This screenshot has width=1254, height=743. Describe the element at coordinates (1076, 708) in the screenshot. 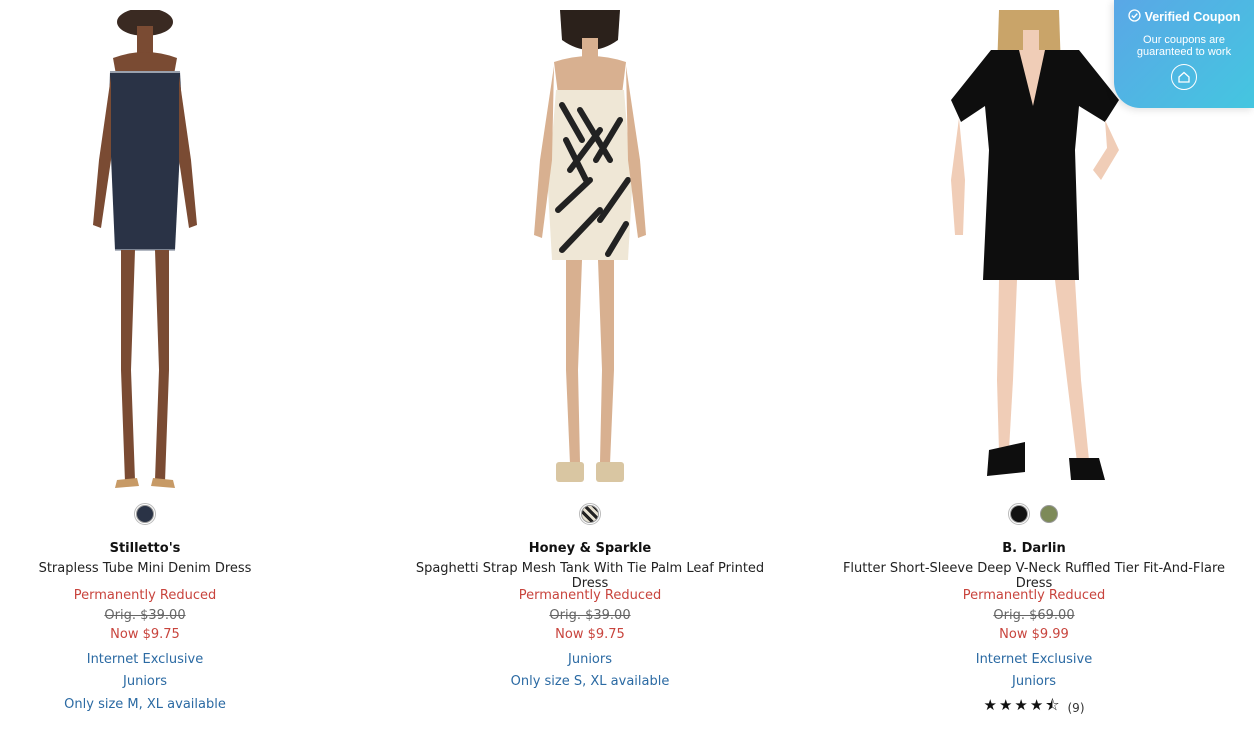

I see `review-count: (9)` at that location.